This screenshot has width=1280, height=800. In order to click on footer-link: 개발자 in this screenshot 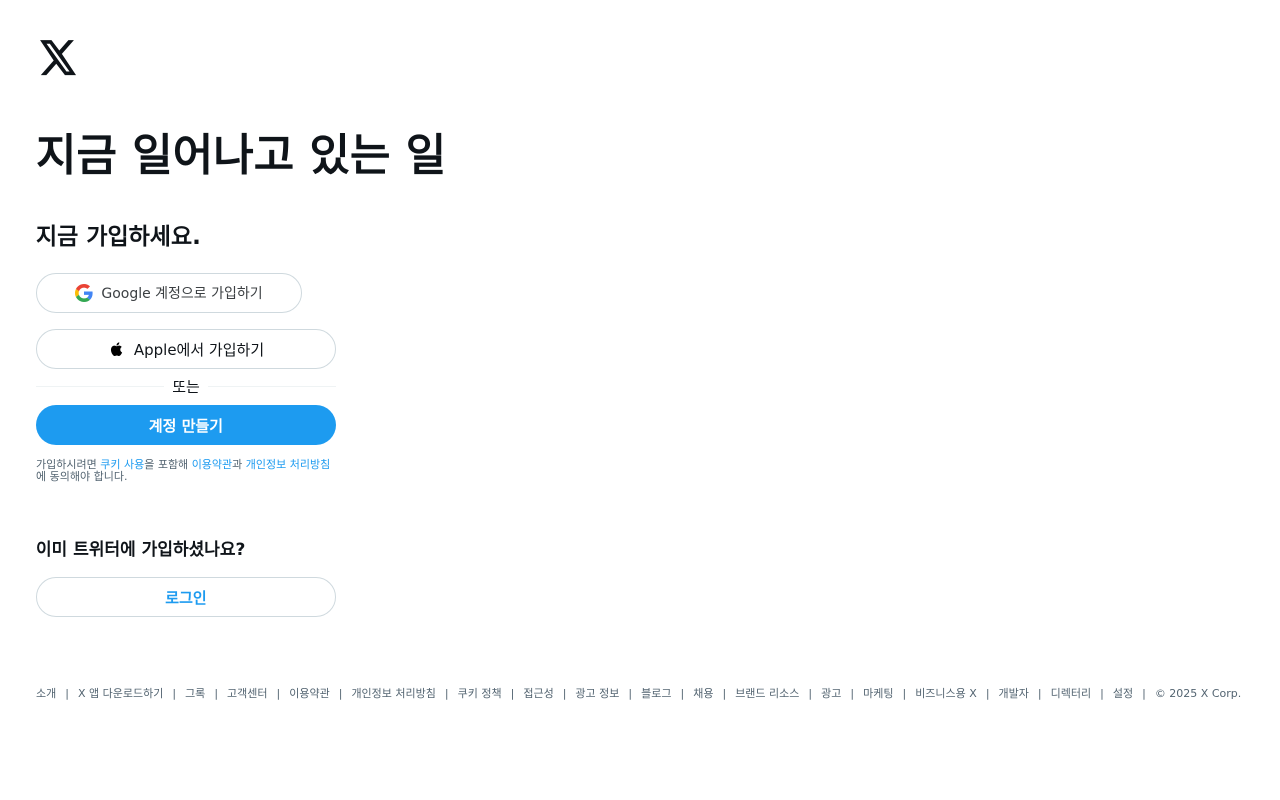, I will do `click(1014, 694)`.